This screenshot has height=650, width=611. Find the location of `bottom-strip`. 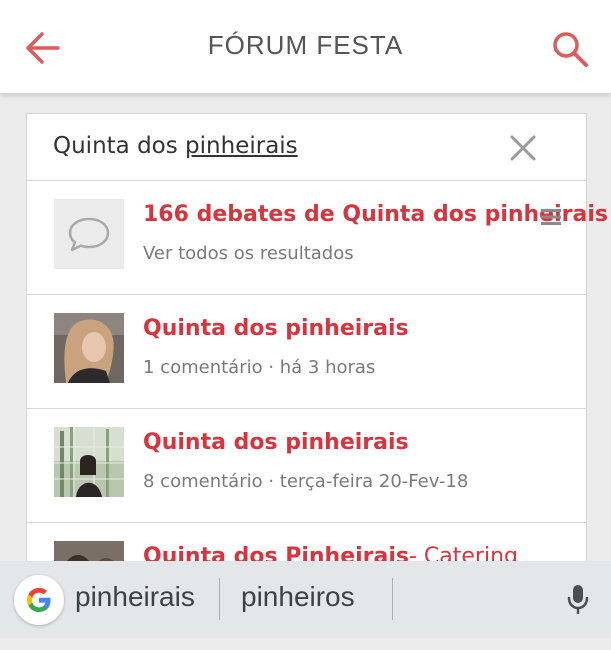

bottom-strip is located at coordinates (305, 644).